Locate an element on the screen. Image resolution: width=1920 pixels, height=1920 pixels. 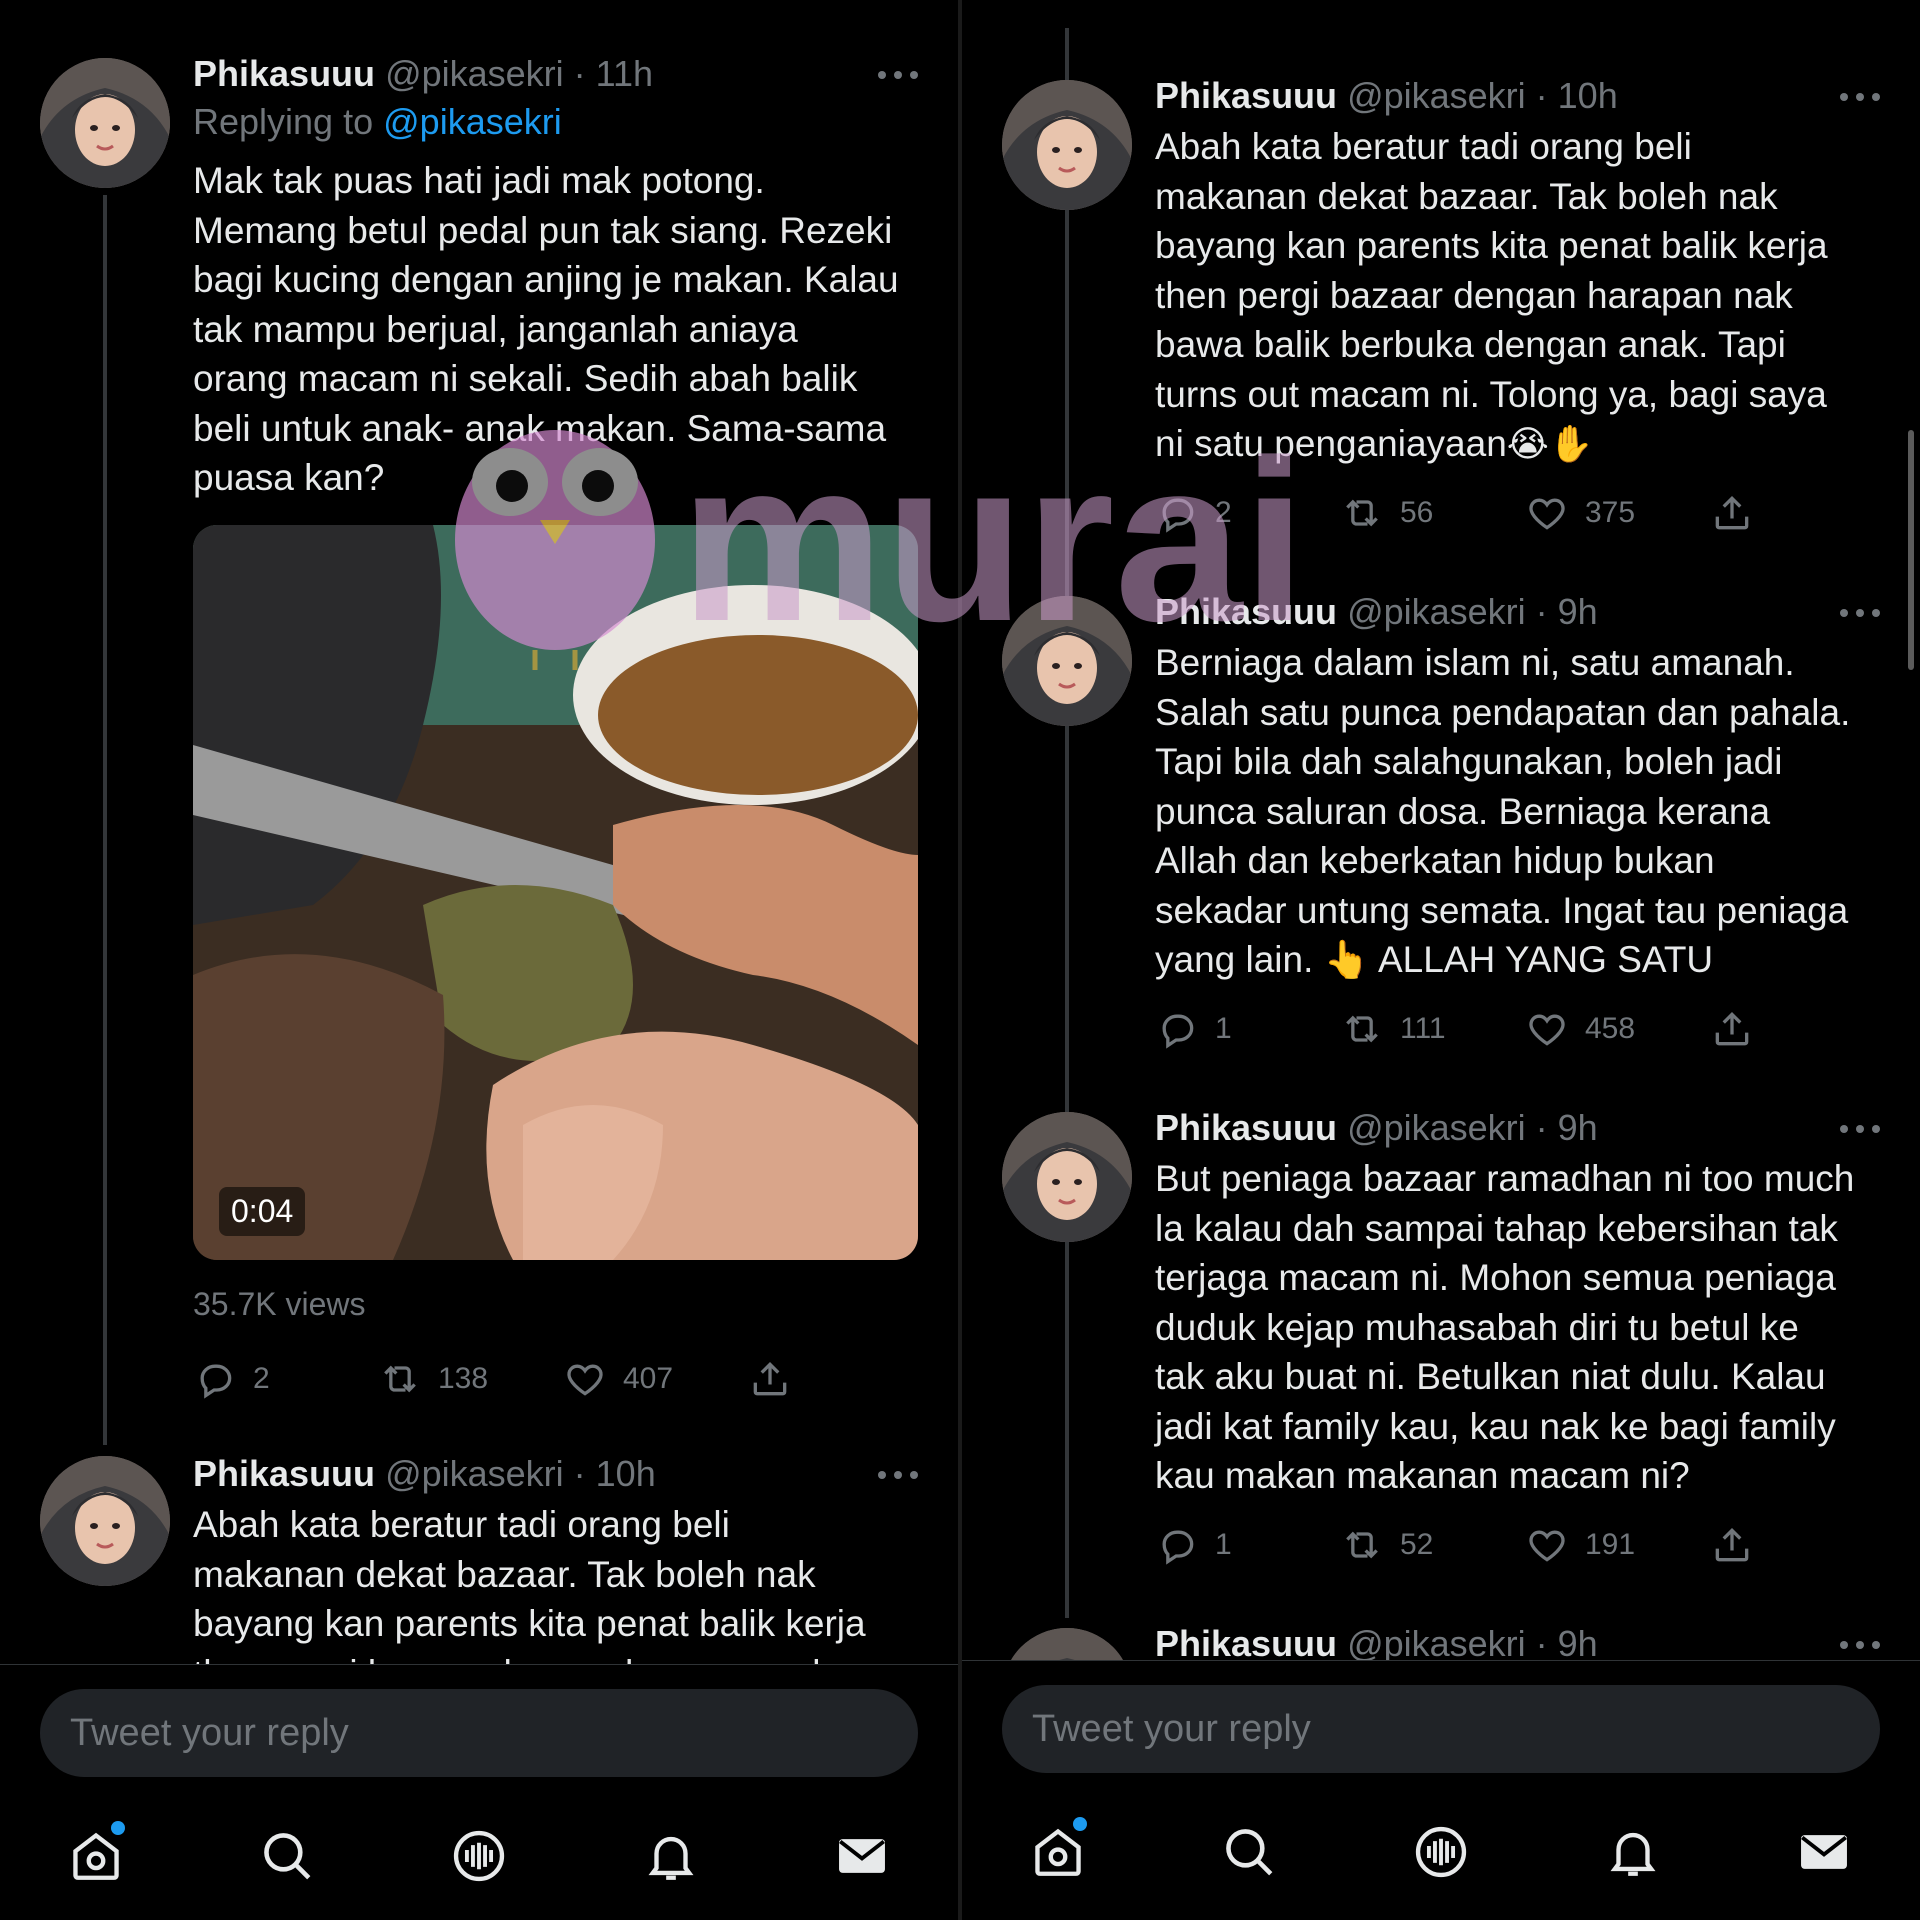
retweet-count: 52 is located at coordinates (1417, 1544).